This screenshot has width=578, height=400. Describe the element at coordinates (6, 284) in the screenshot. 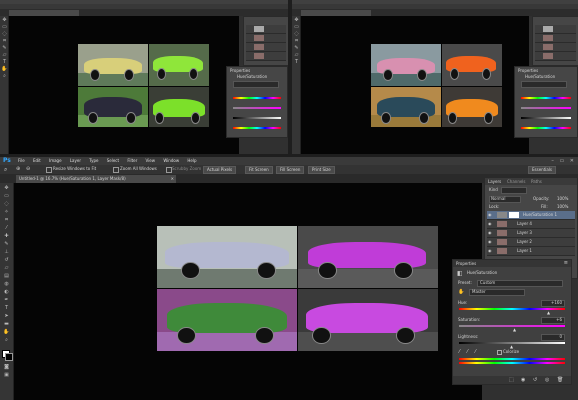

I see `blur-tool-icon: ◍` at that location.